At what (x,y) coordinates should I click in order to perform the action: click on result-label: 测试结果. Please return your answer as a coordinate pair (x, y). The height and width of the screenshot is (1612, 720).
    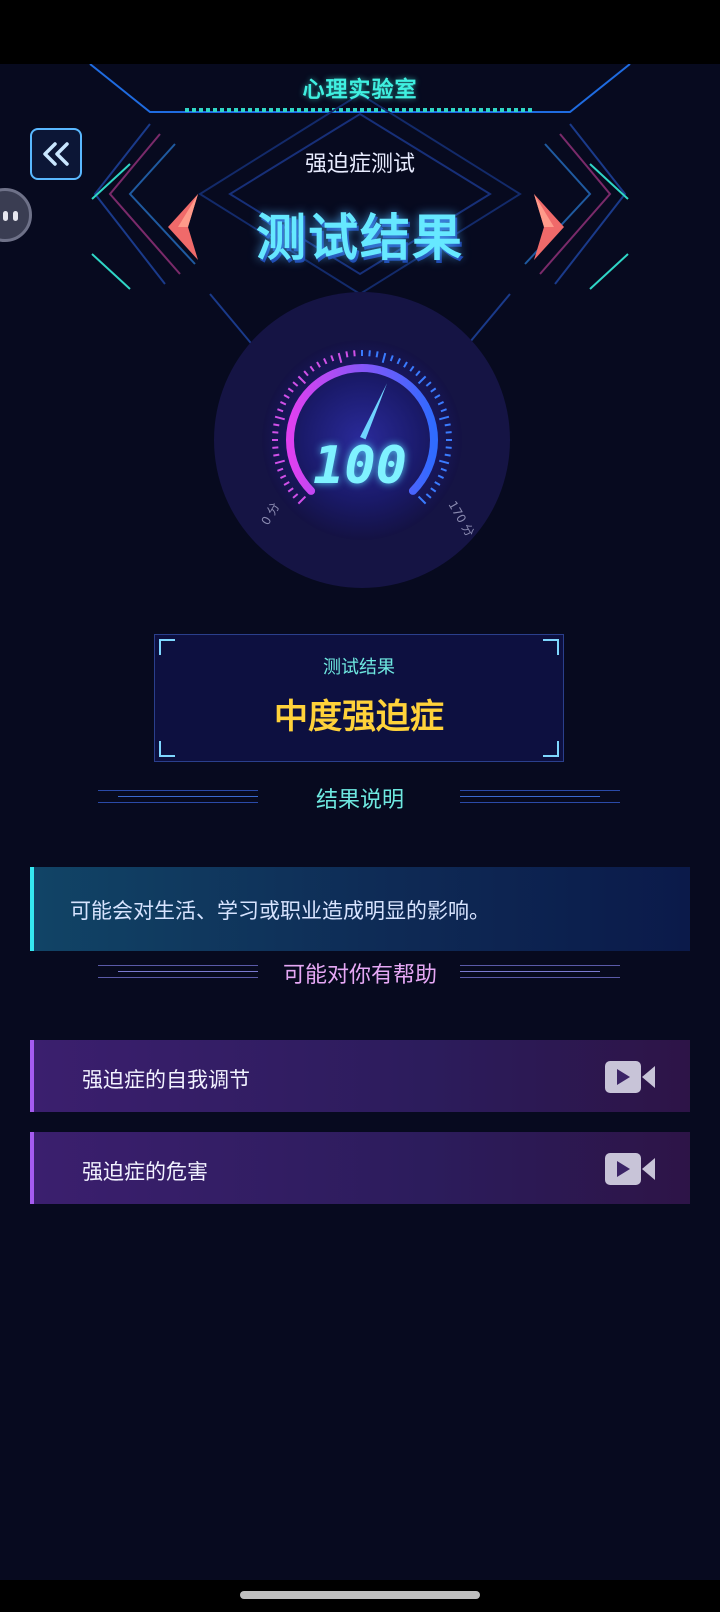
    Looking at the image, I should click on (359, 667).